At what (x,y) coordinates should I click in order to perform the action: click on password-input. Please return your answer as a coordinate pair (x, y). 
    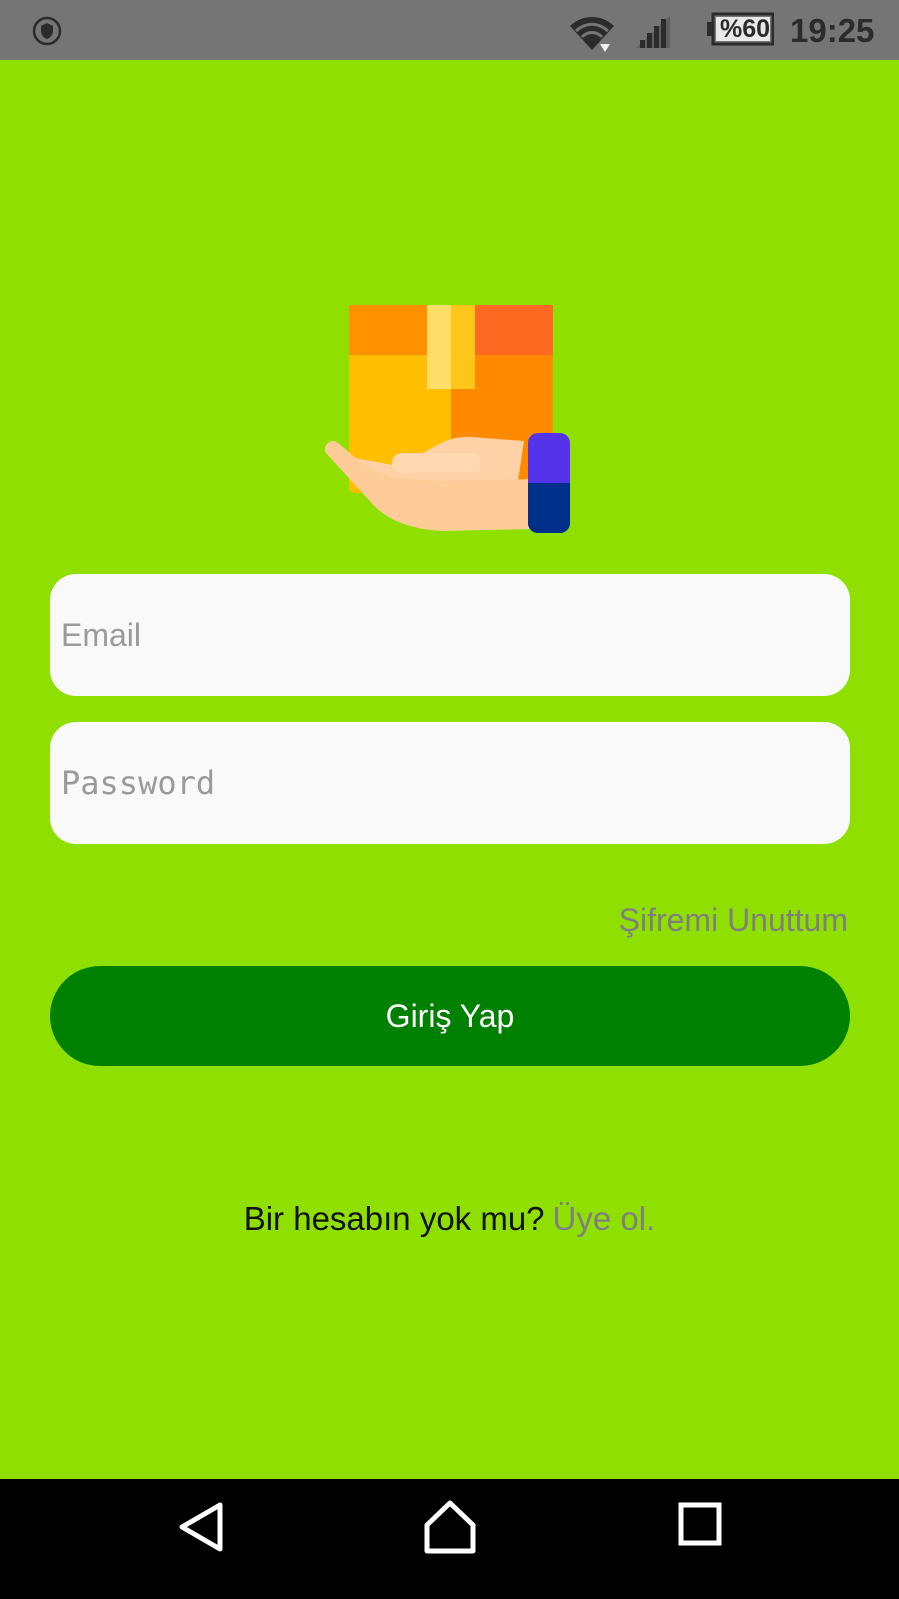
    Looking at the image, I should click on (450, 783).